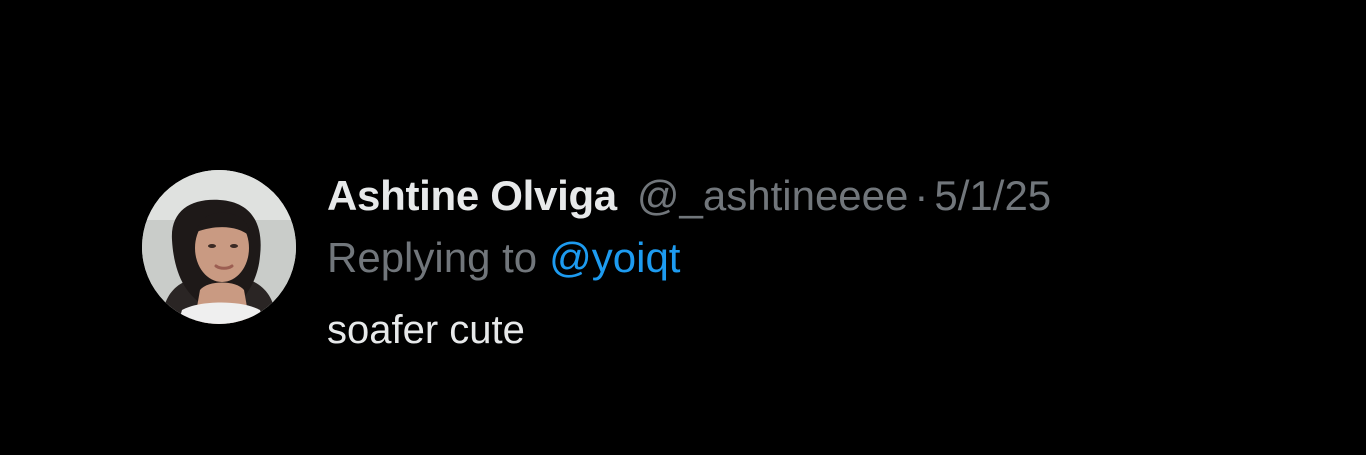 The image size is (1366, 455). I want to click on tweet-text: soafer cute, so click(426, 330).